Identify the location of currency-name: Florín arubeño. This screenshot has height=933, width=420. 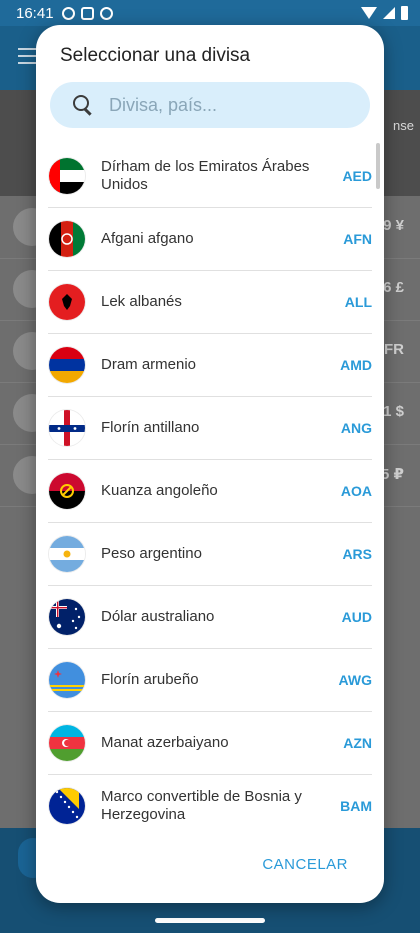
(150, 679).